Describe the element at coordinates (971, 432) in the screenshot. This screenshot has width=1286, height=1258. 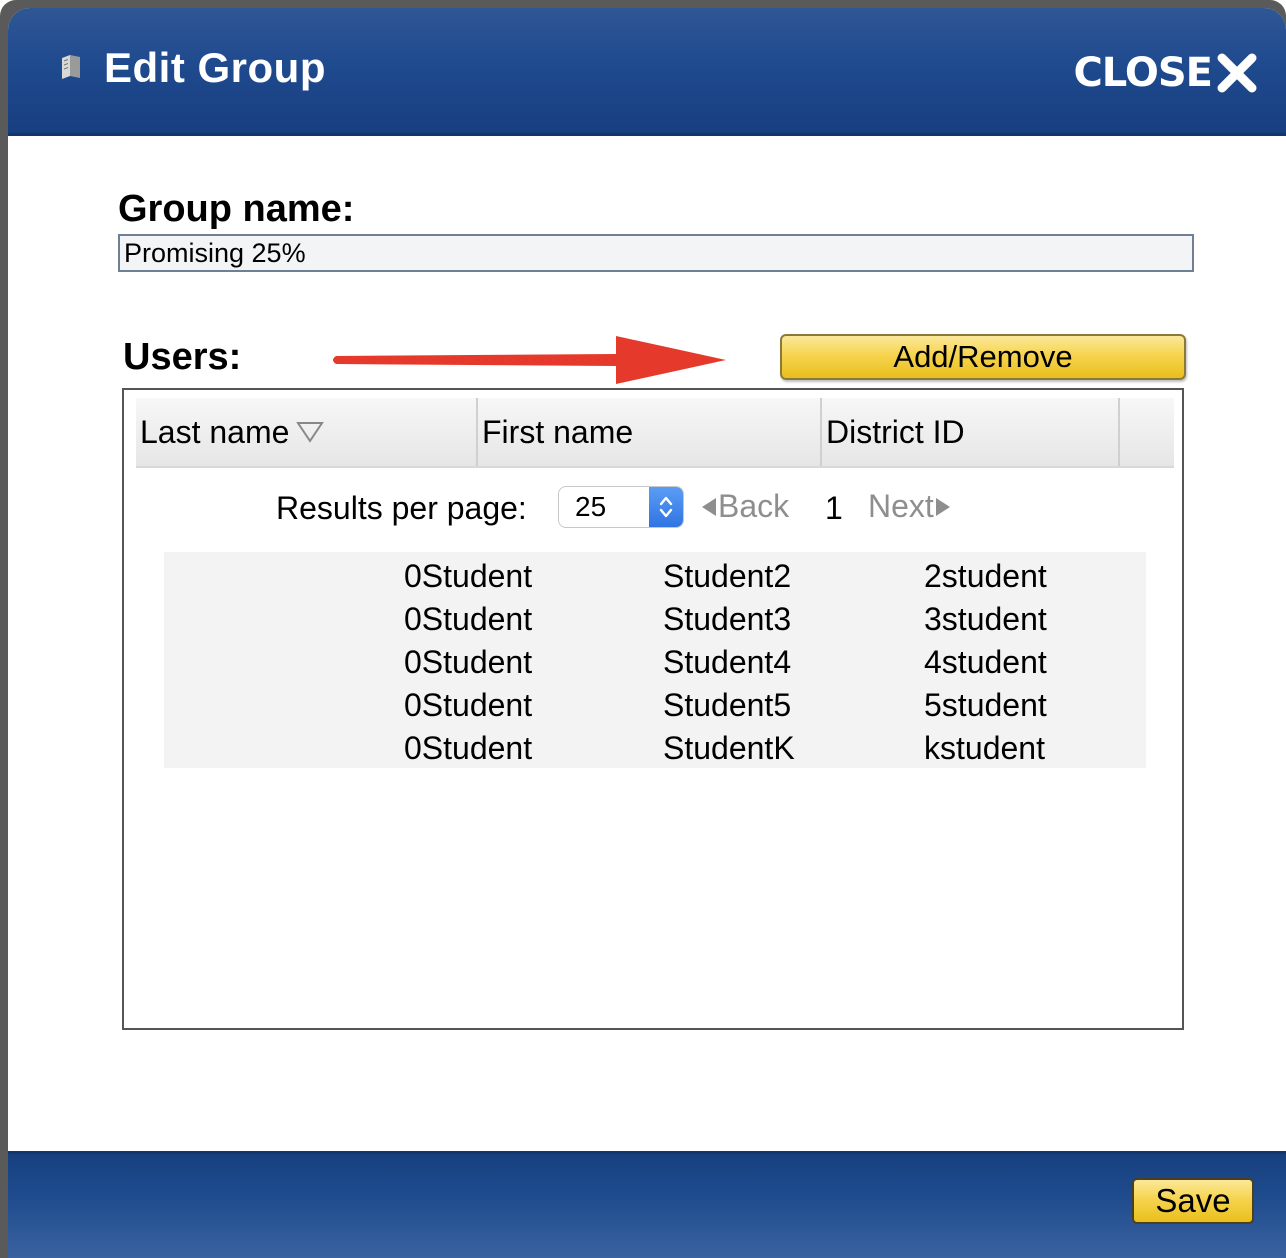
I see `column-header-district-id: District ID` at that location.